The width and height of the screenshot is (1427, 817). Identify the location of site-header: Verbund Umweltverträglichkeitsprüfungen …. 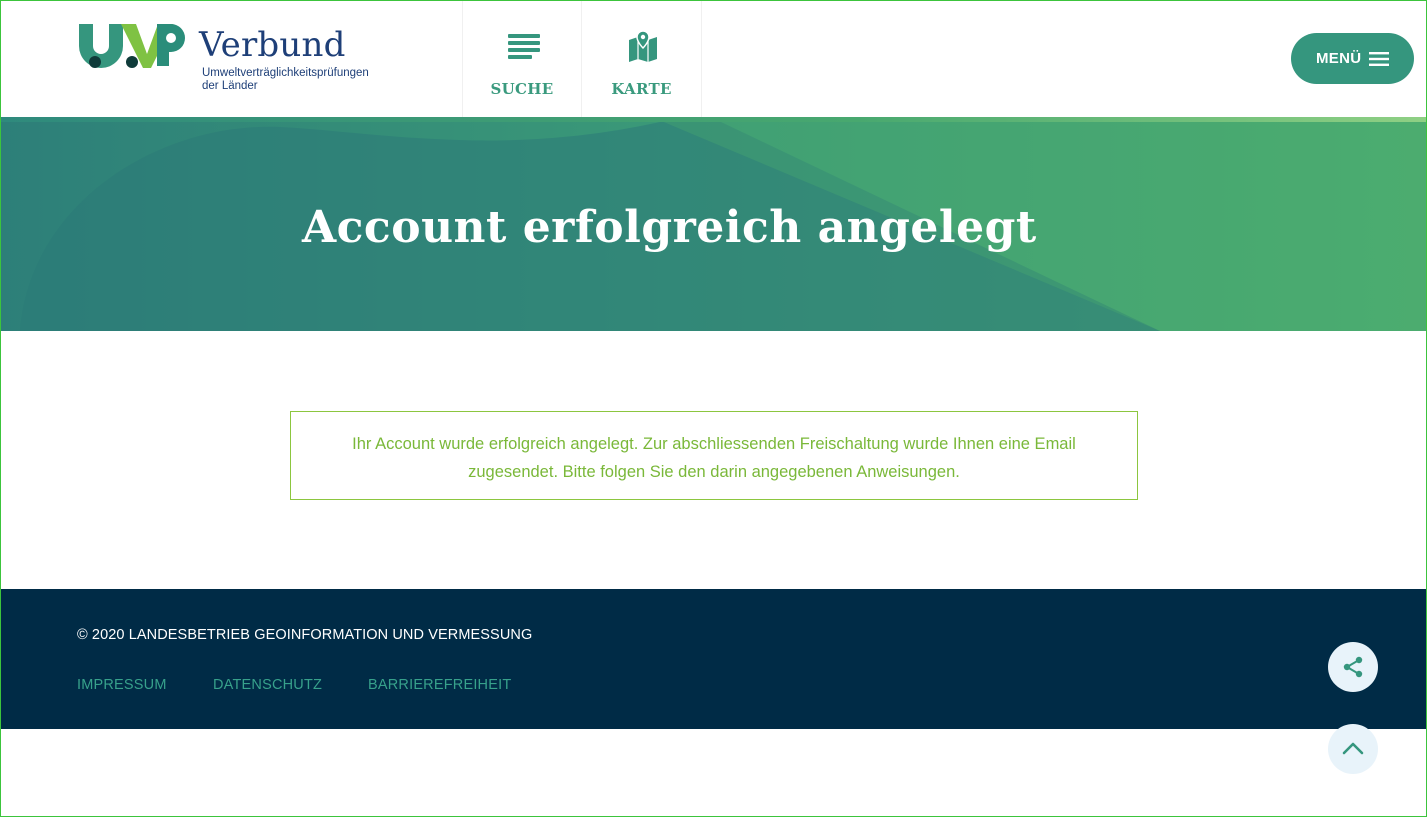
(713, 58).